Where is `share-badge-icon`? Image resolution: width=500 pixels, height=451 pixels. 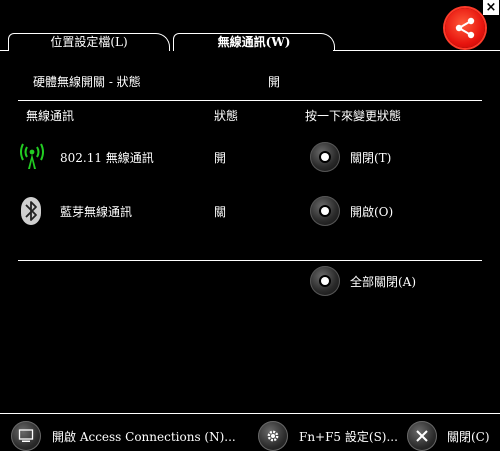
share-badge-icon is located at coordinates (465, 28).